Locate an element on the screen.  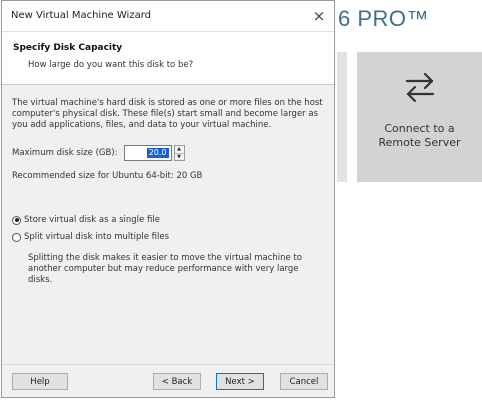
app-product-title: 6 PRO™ is located at coordinates (384, 18).